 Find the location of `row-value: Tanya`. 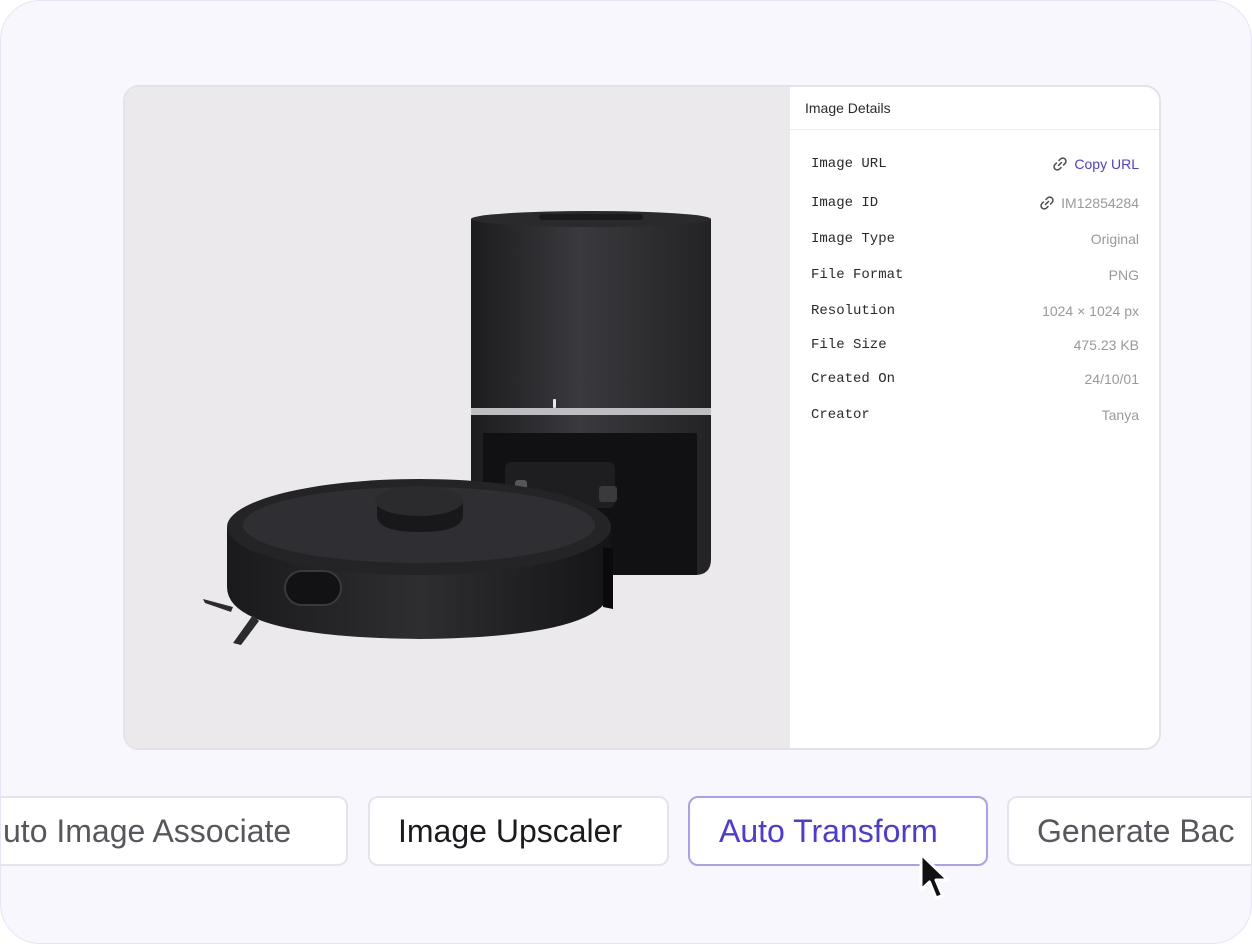

row-value: Tanya is located at coordinates (1120, 415).